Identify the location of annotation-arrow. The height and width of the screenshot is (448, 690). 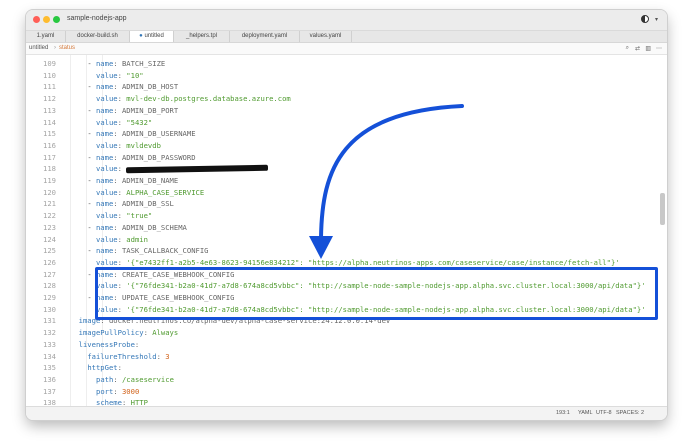
(386, 181).